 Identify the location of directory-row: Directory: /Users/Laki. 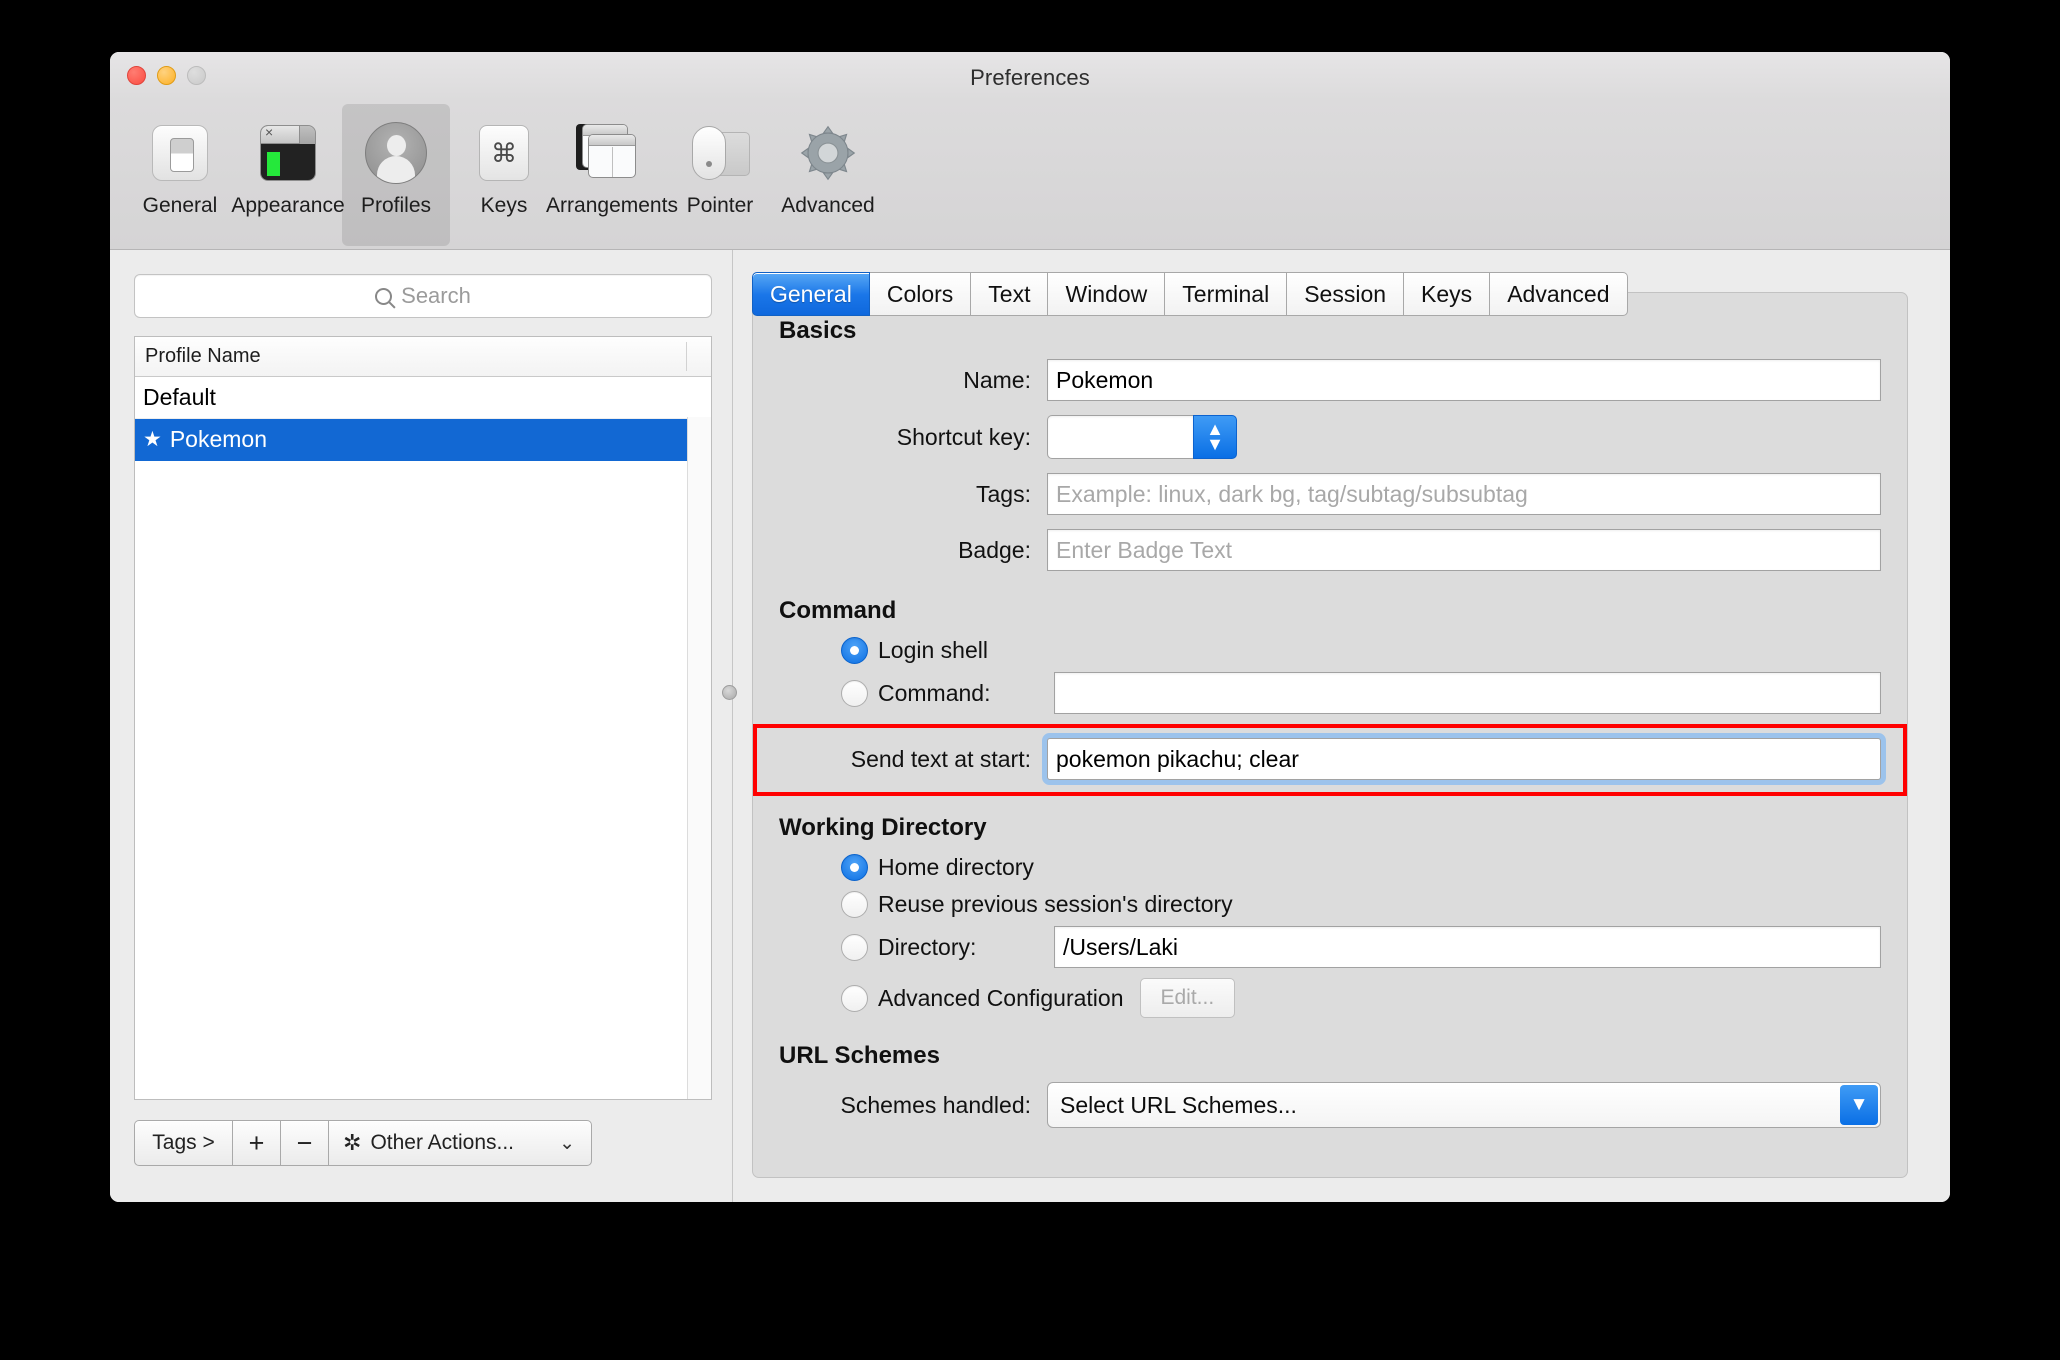
(1330, 947).